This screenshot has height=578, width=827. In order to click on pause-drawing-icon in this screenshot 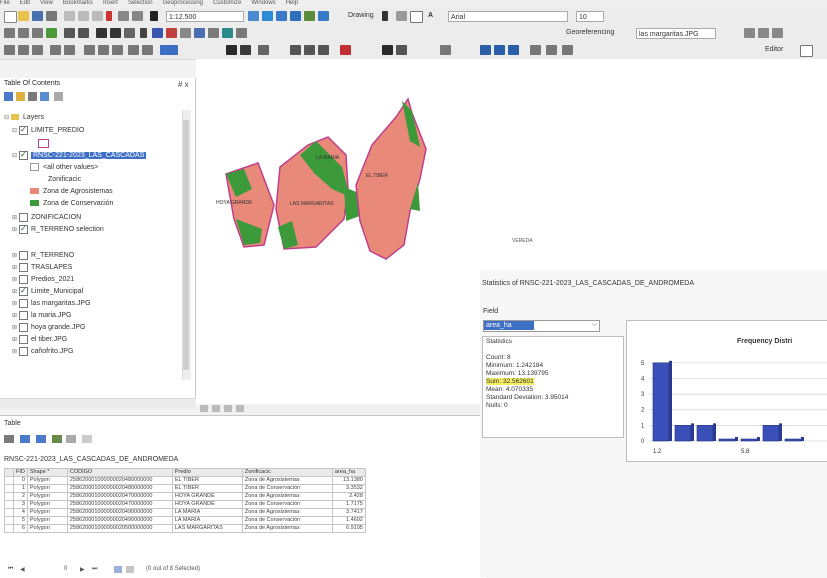, I will do `click(240, 408)`.